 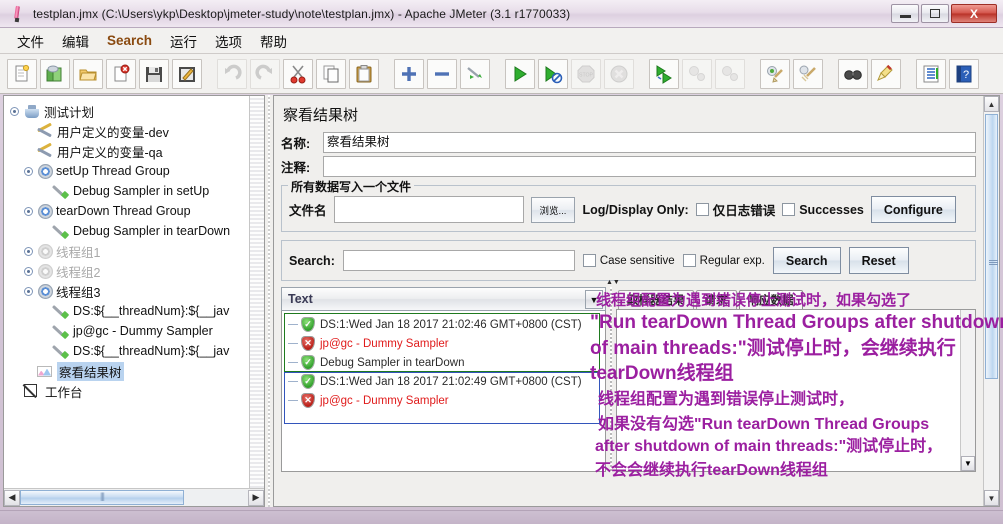 I want to click on tree-node-udv-dev: 用户定义的变量-dev, so click(x=126, y=131).